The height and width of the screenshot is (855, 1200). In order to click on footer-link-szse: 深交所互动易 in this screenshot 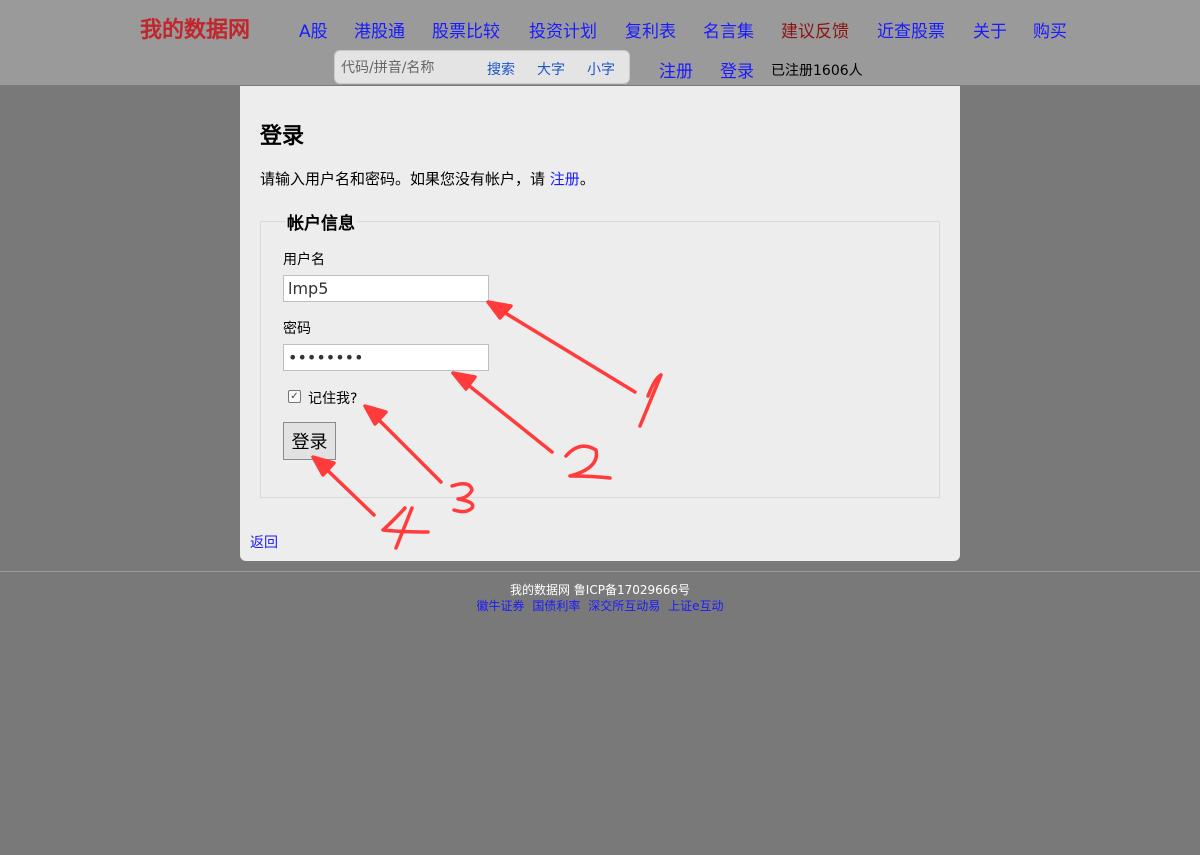, I will do `click(624, 606)`.